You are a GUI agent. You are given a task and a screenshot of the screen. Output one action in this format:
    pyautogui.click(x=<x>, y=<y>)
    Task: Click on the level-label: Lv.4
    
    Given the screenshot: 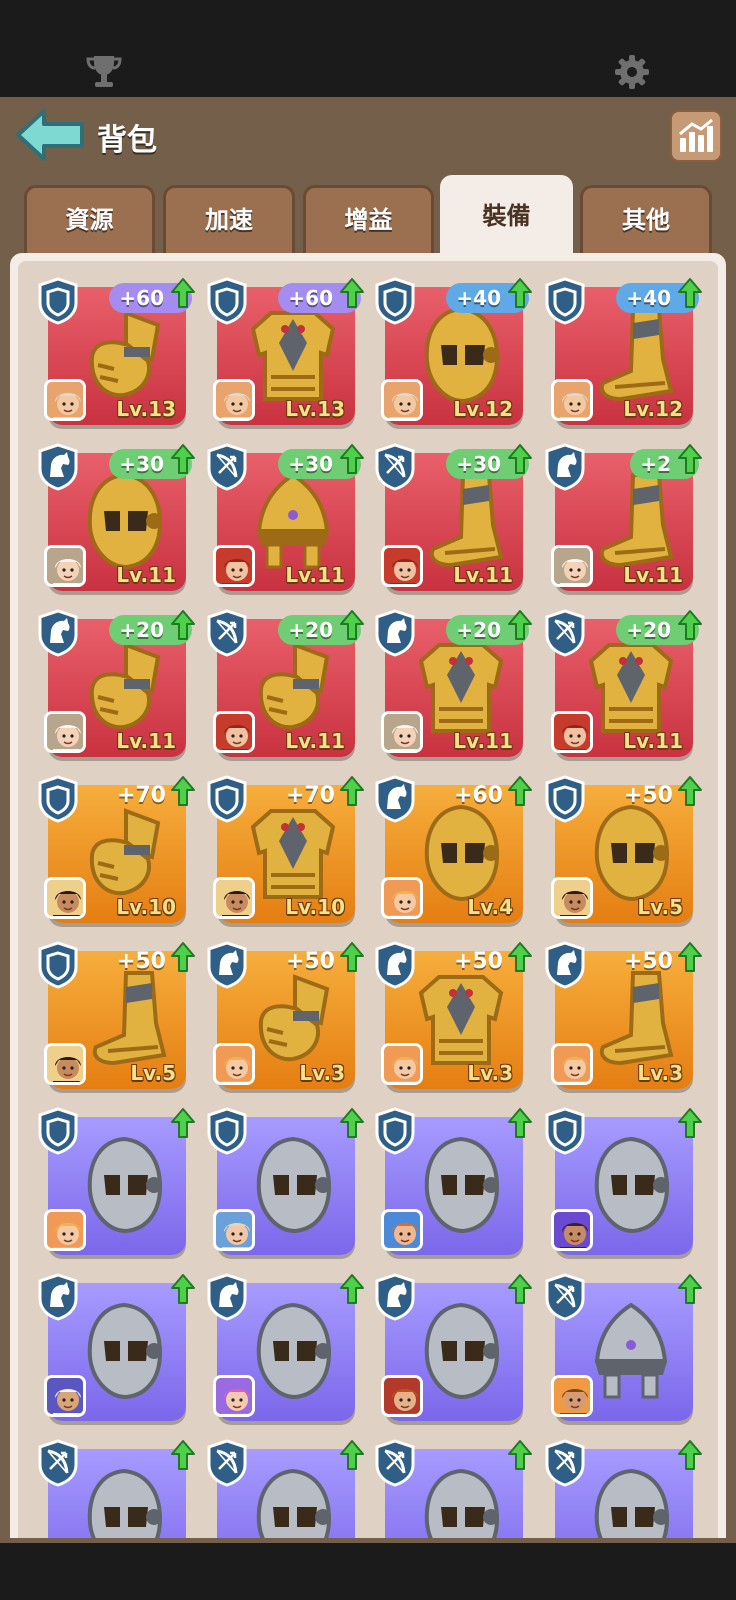 What is the action you would take?
    pyautogui.click(x=490, y=907)
    